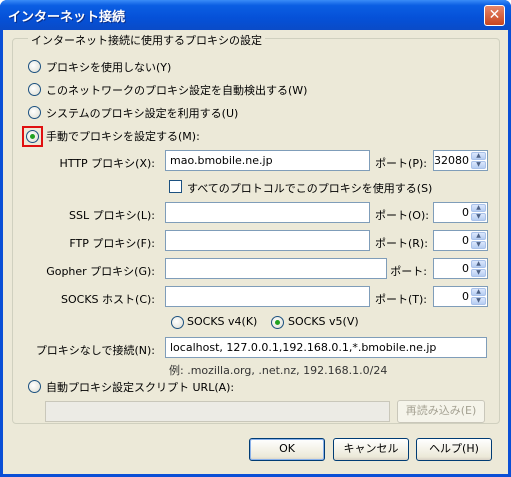 The width and height of the screenshot is (511, 477). I want to click on gopher-port-spinner: 0 ▲ ▼, so click(460, 268).